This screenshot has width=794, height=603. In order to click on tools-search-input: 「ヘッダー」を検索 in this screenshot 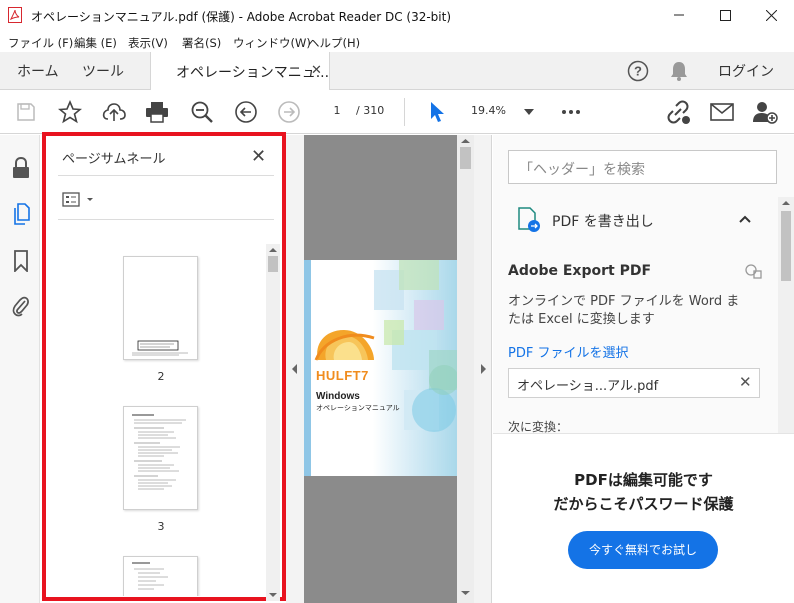, I will do `click(642, 167)`.